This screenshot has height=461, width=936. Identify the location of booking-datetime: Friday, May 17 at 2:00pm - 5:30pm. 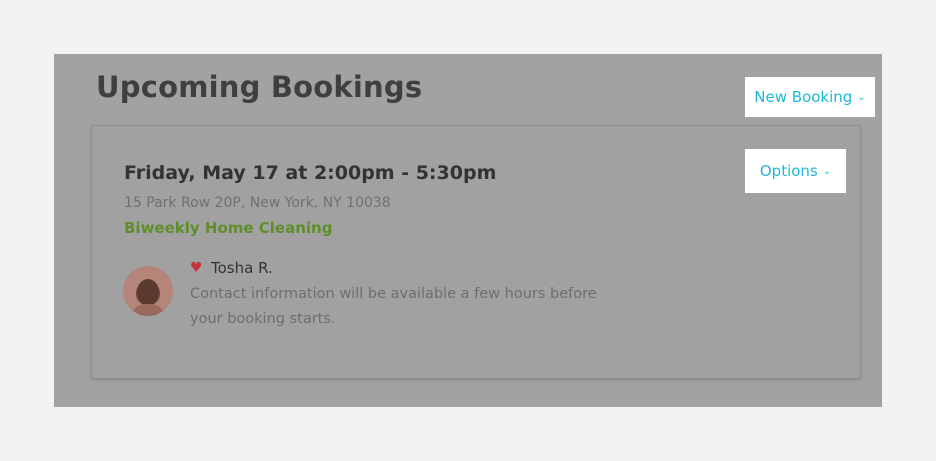
(310, 173).